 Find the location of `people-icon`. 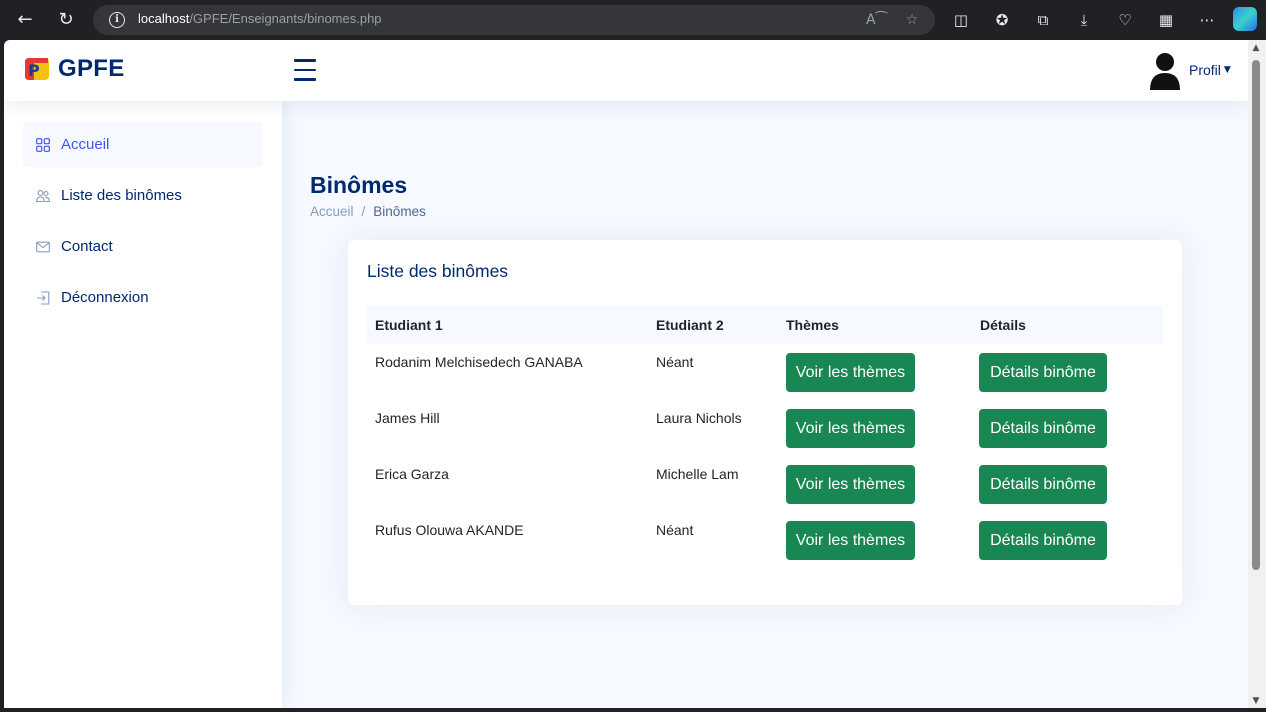

people-icon is located at coordinates (43, 195).